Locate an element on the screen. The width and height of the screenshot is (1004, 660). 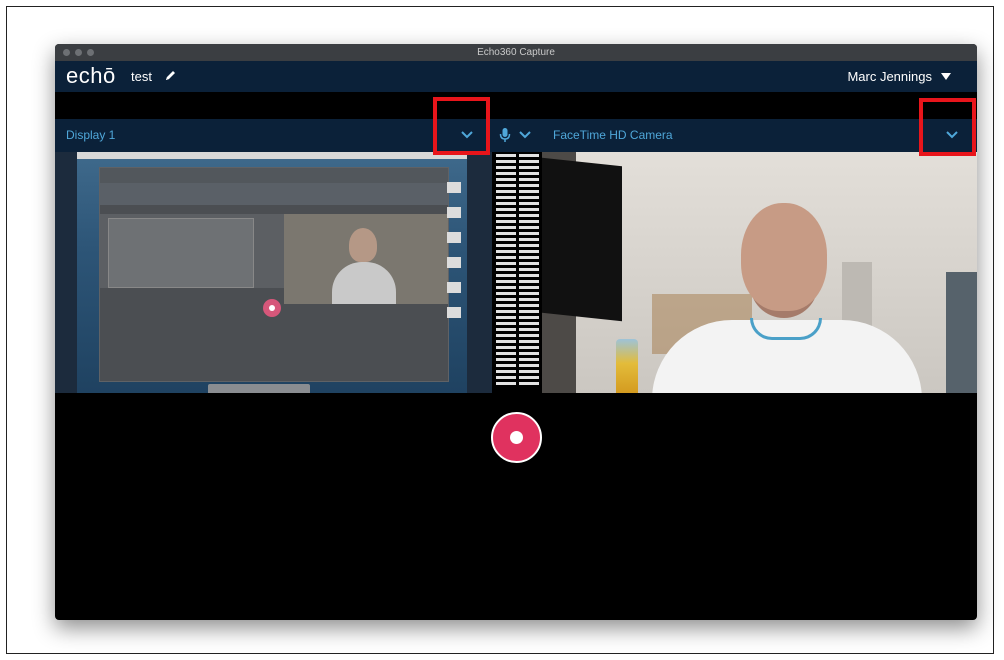
pencil-icon is located at coordinates (170, 78).